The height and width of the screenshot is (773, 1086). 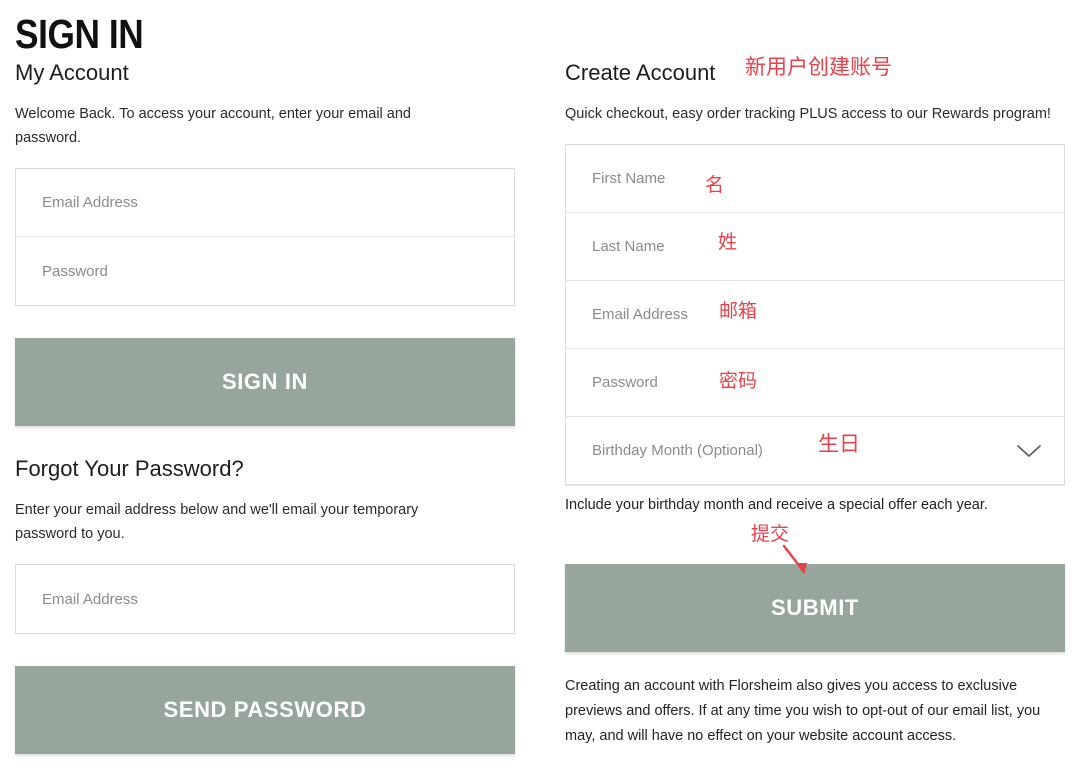 What do you see at coordinates (815, 383) in the screenshot?
I see `create-password-field: Password` at bounding box center [815, 383].